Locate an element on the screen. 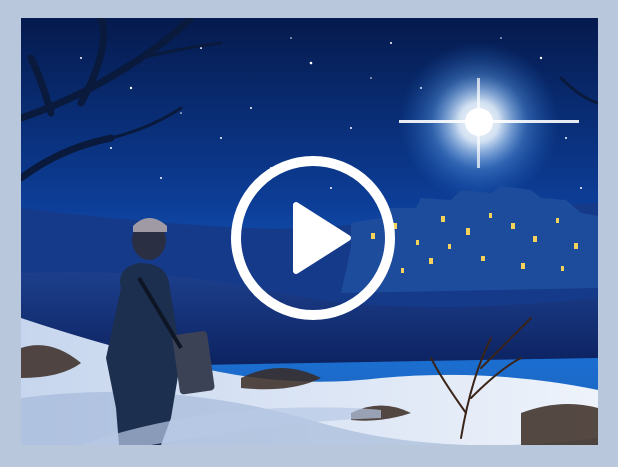  play-circle-icon is located at coordinates (313, 238).